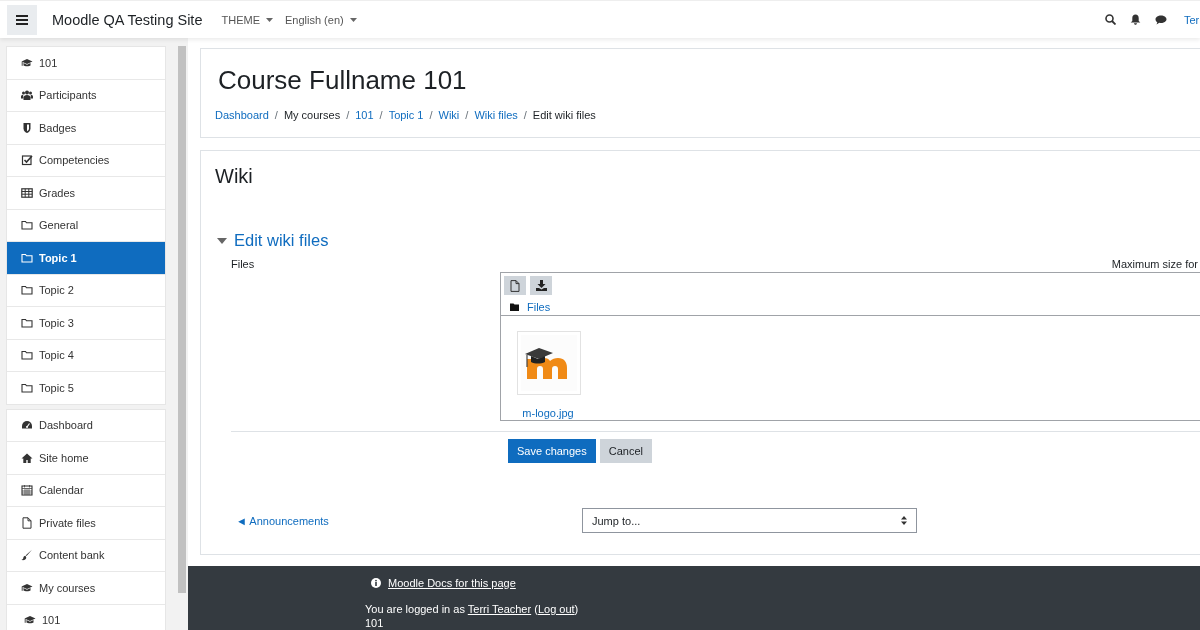 The width and height of the screenshot is (1200, 630). What do you see at coordinates (539, 307) in the screenshot?
I see `folder-link: Files` at bounding box center [539, 307].